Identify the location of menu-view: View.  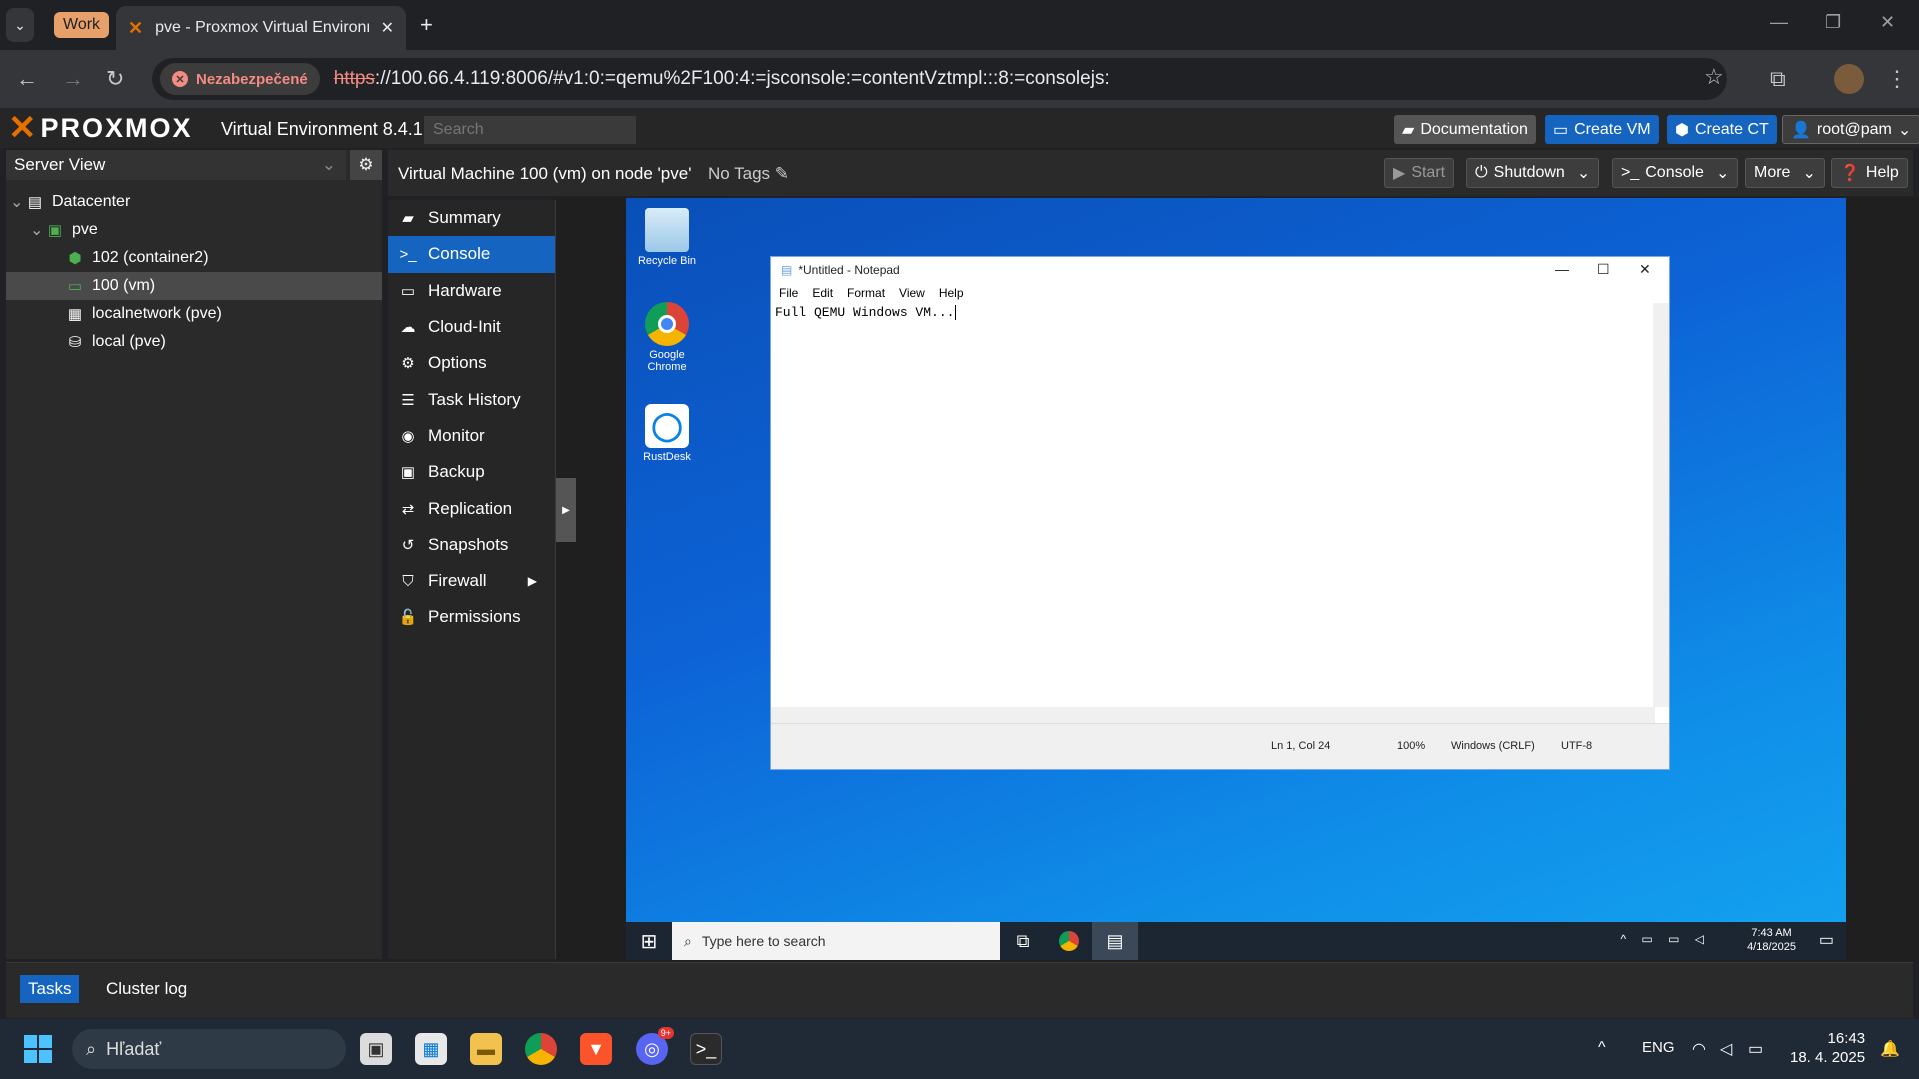
(912, 293).